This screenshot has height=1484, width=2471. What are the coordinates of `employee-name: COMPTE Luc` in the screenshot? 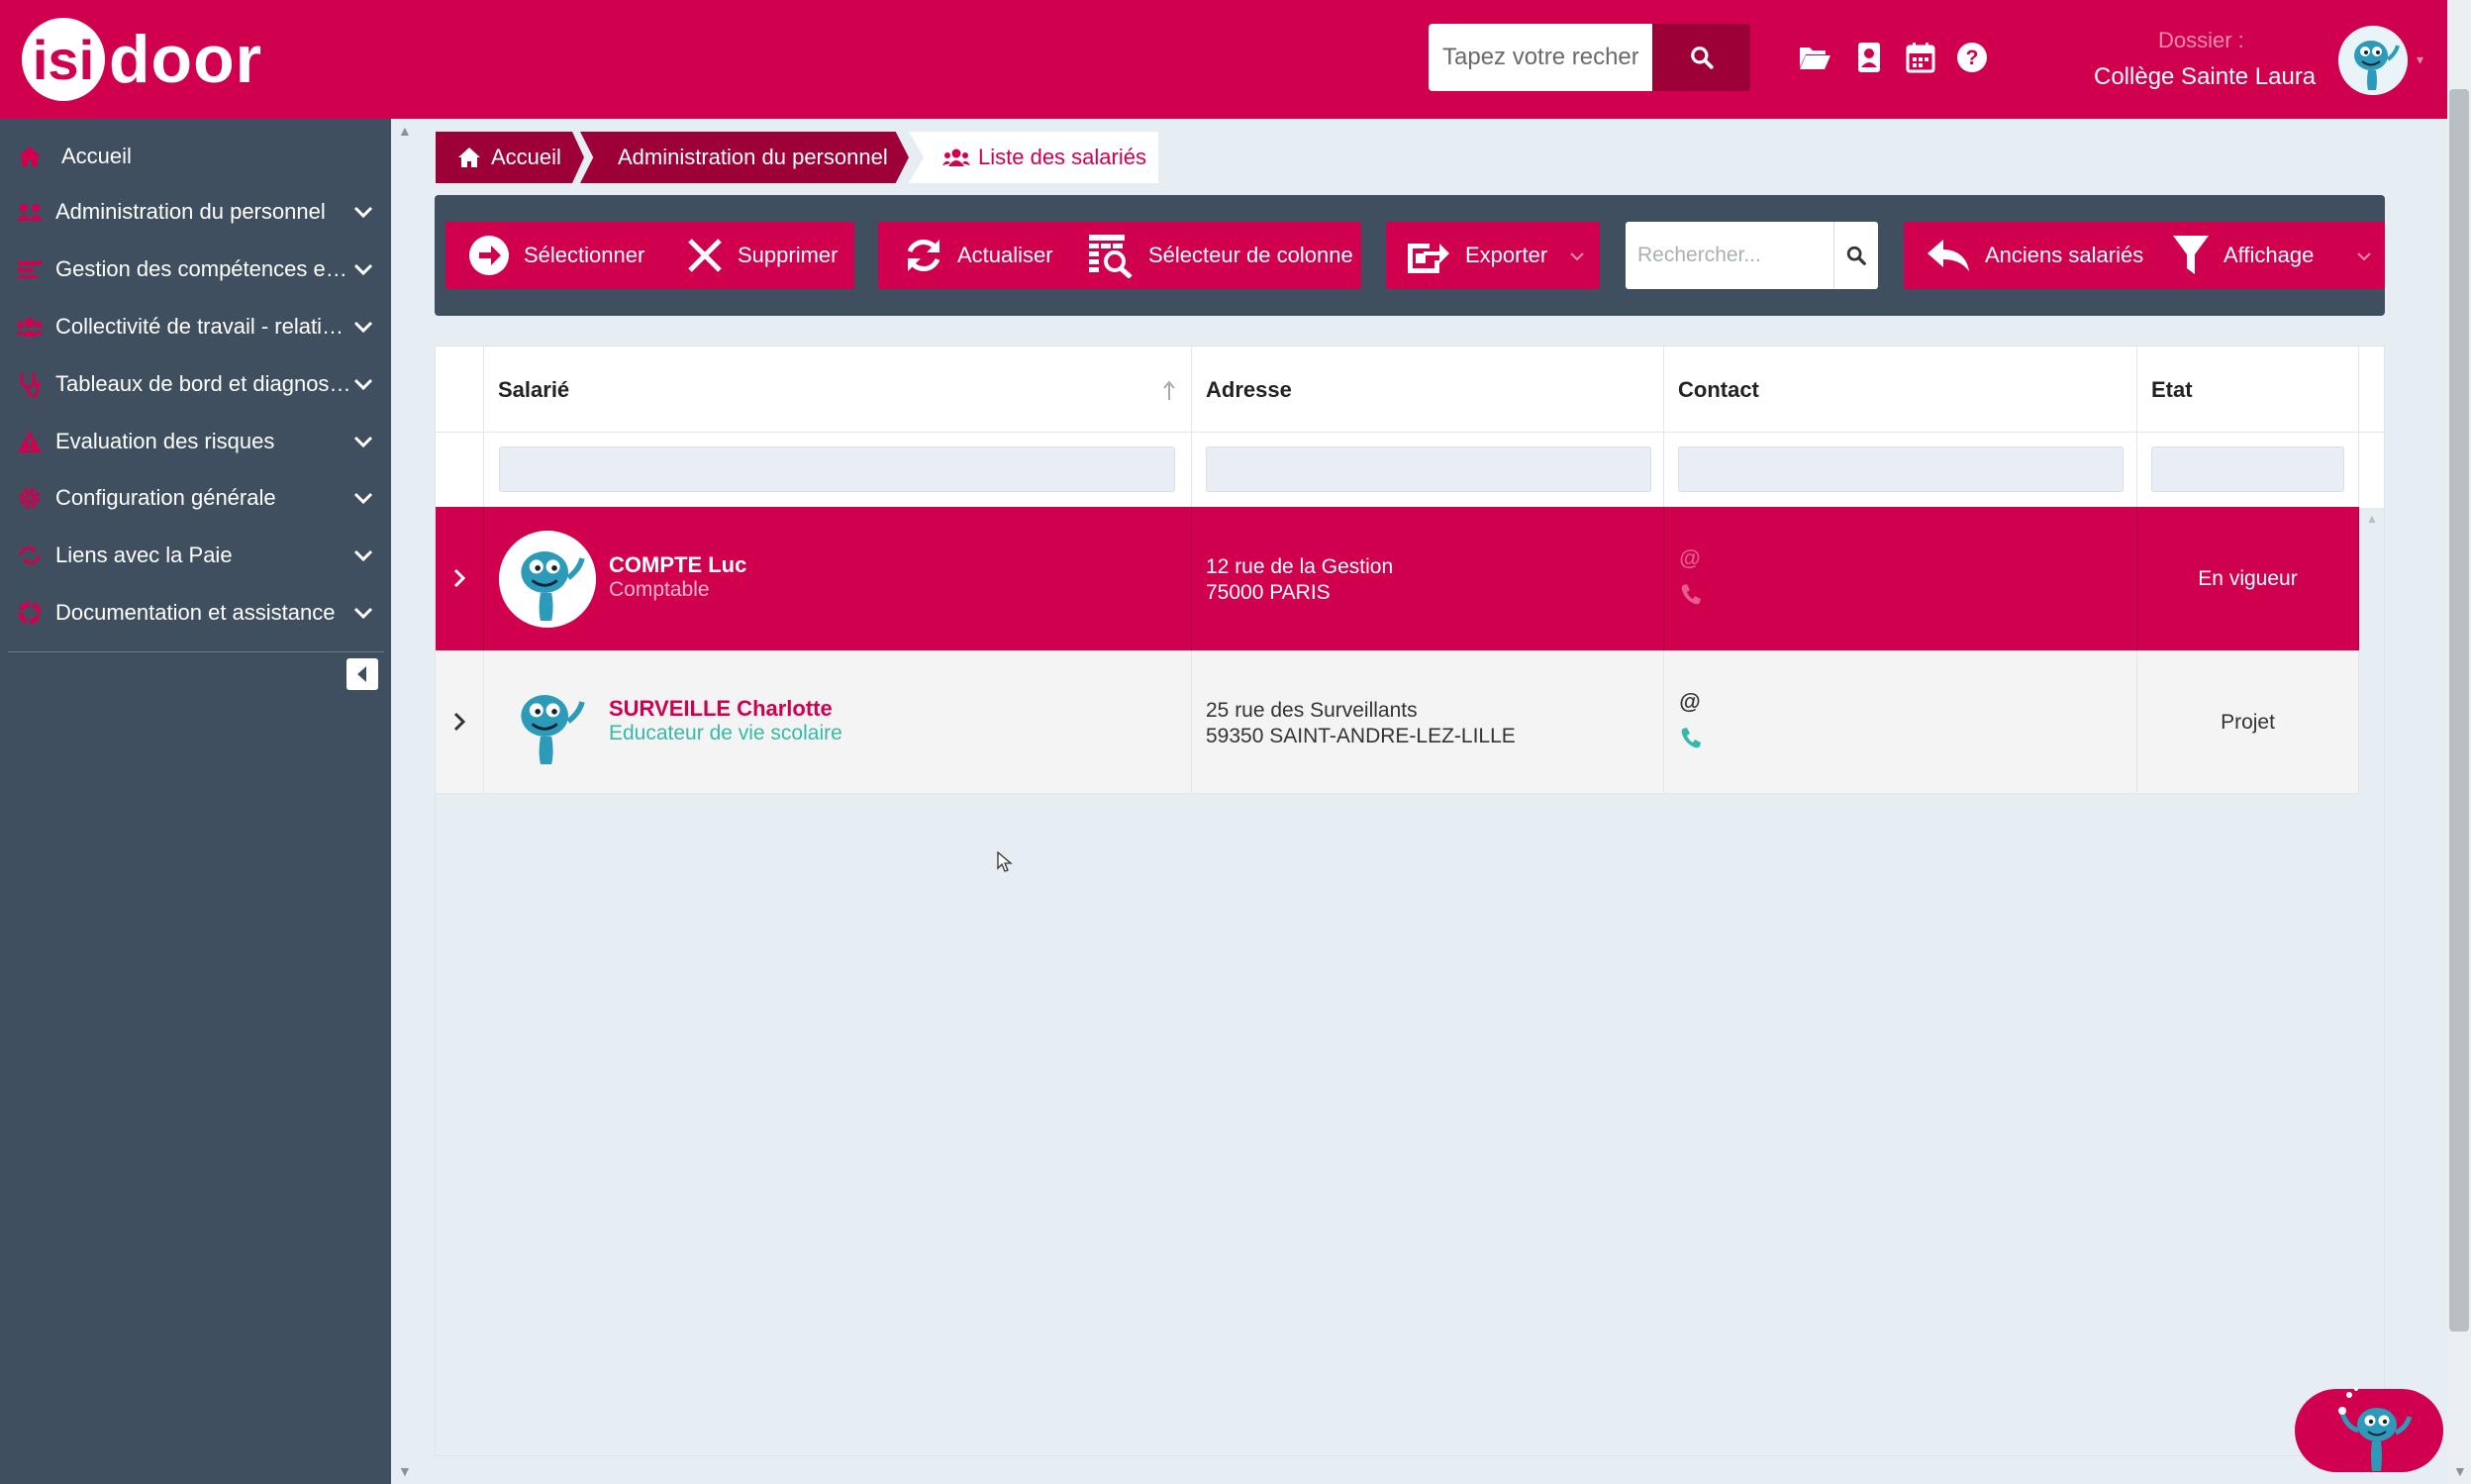 It's located at (678, 565).